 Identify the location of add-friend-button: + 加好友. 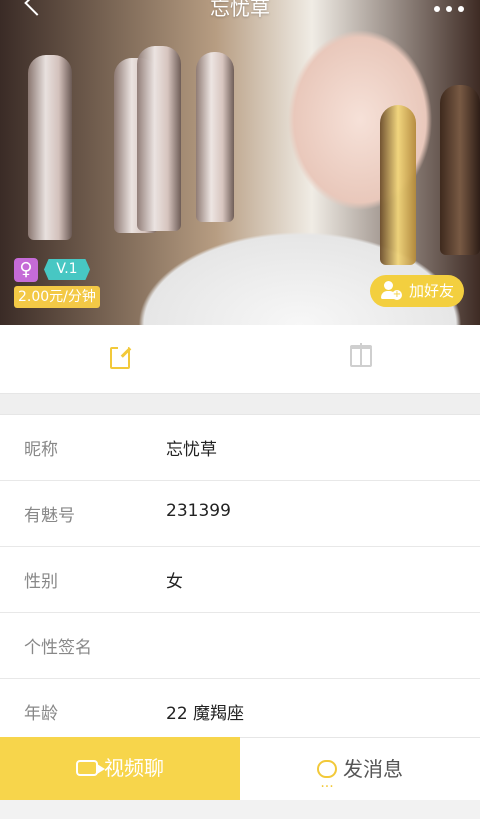
(417, 291).